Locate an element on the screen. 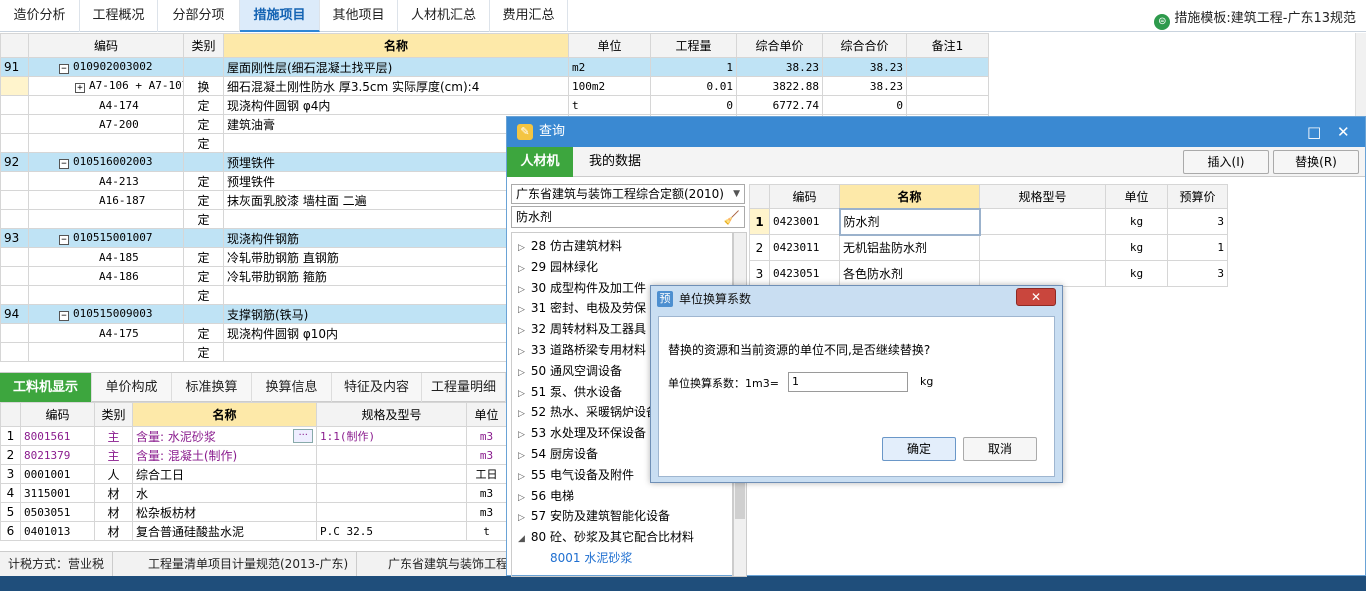  col-res-type: 类别 is located at coordinates (113, 414).